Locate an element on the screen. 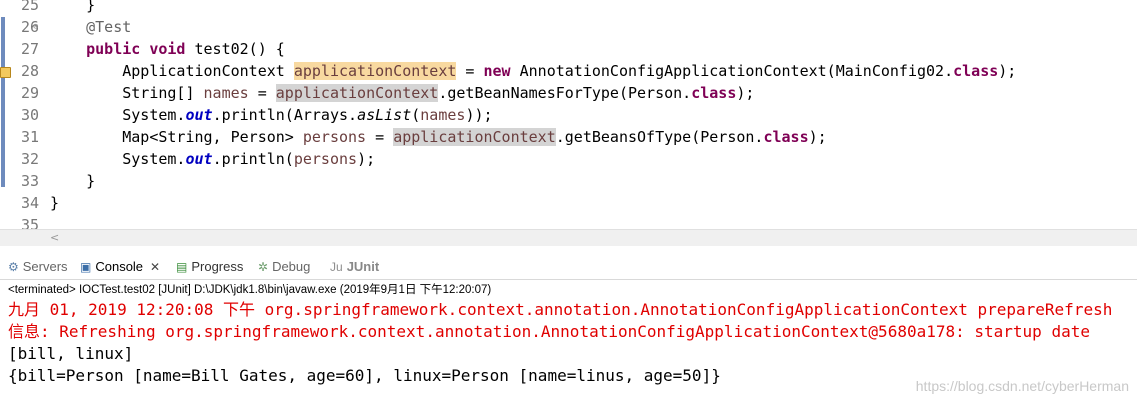 This screenshot has height=407, width=1137. horizontal-scrollbar: < is located at coordinates (568, 237).